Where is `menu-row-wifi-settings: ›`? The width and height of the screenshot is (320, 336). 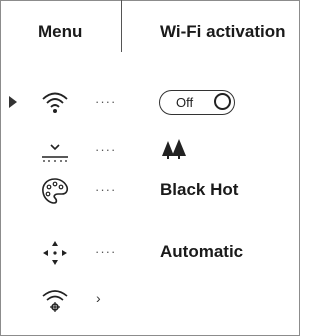 menu-row-wifi-settings: › is located at coordinates (150, 302).